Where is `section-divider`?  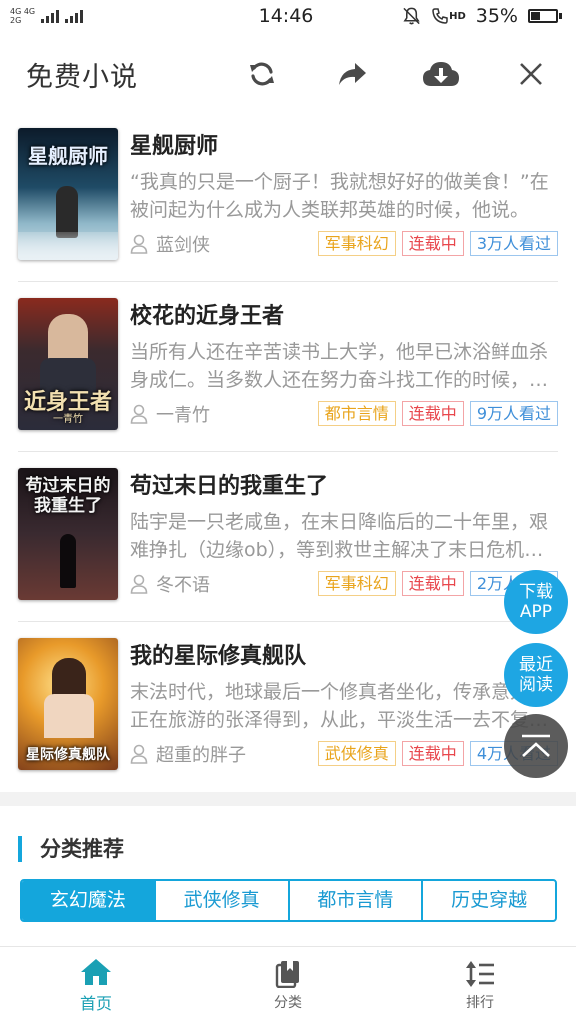 section-divider is located at coordinates (288, 799).